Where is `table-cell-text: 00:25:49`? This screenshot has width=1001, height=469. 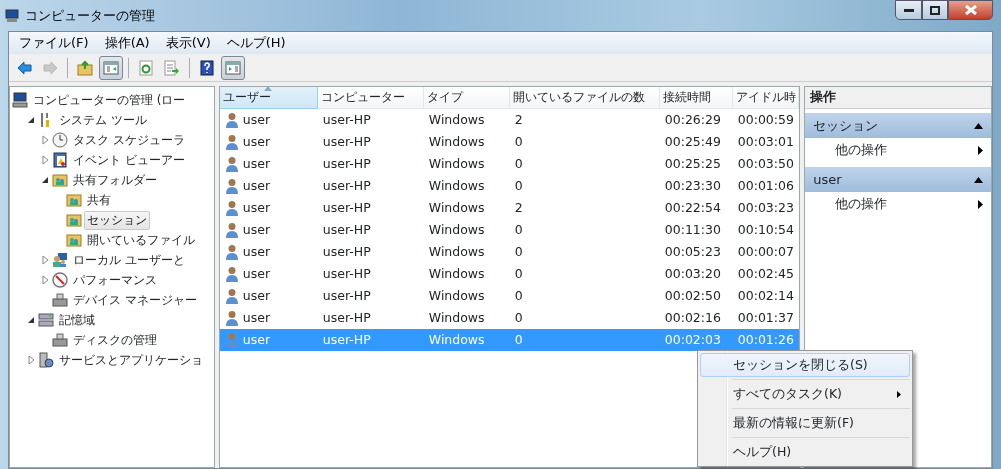
table-cell-text: 00:25:49 is located at coordinates (692, 141).